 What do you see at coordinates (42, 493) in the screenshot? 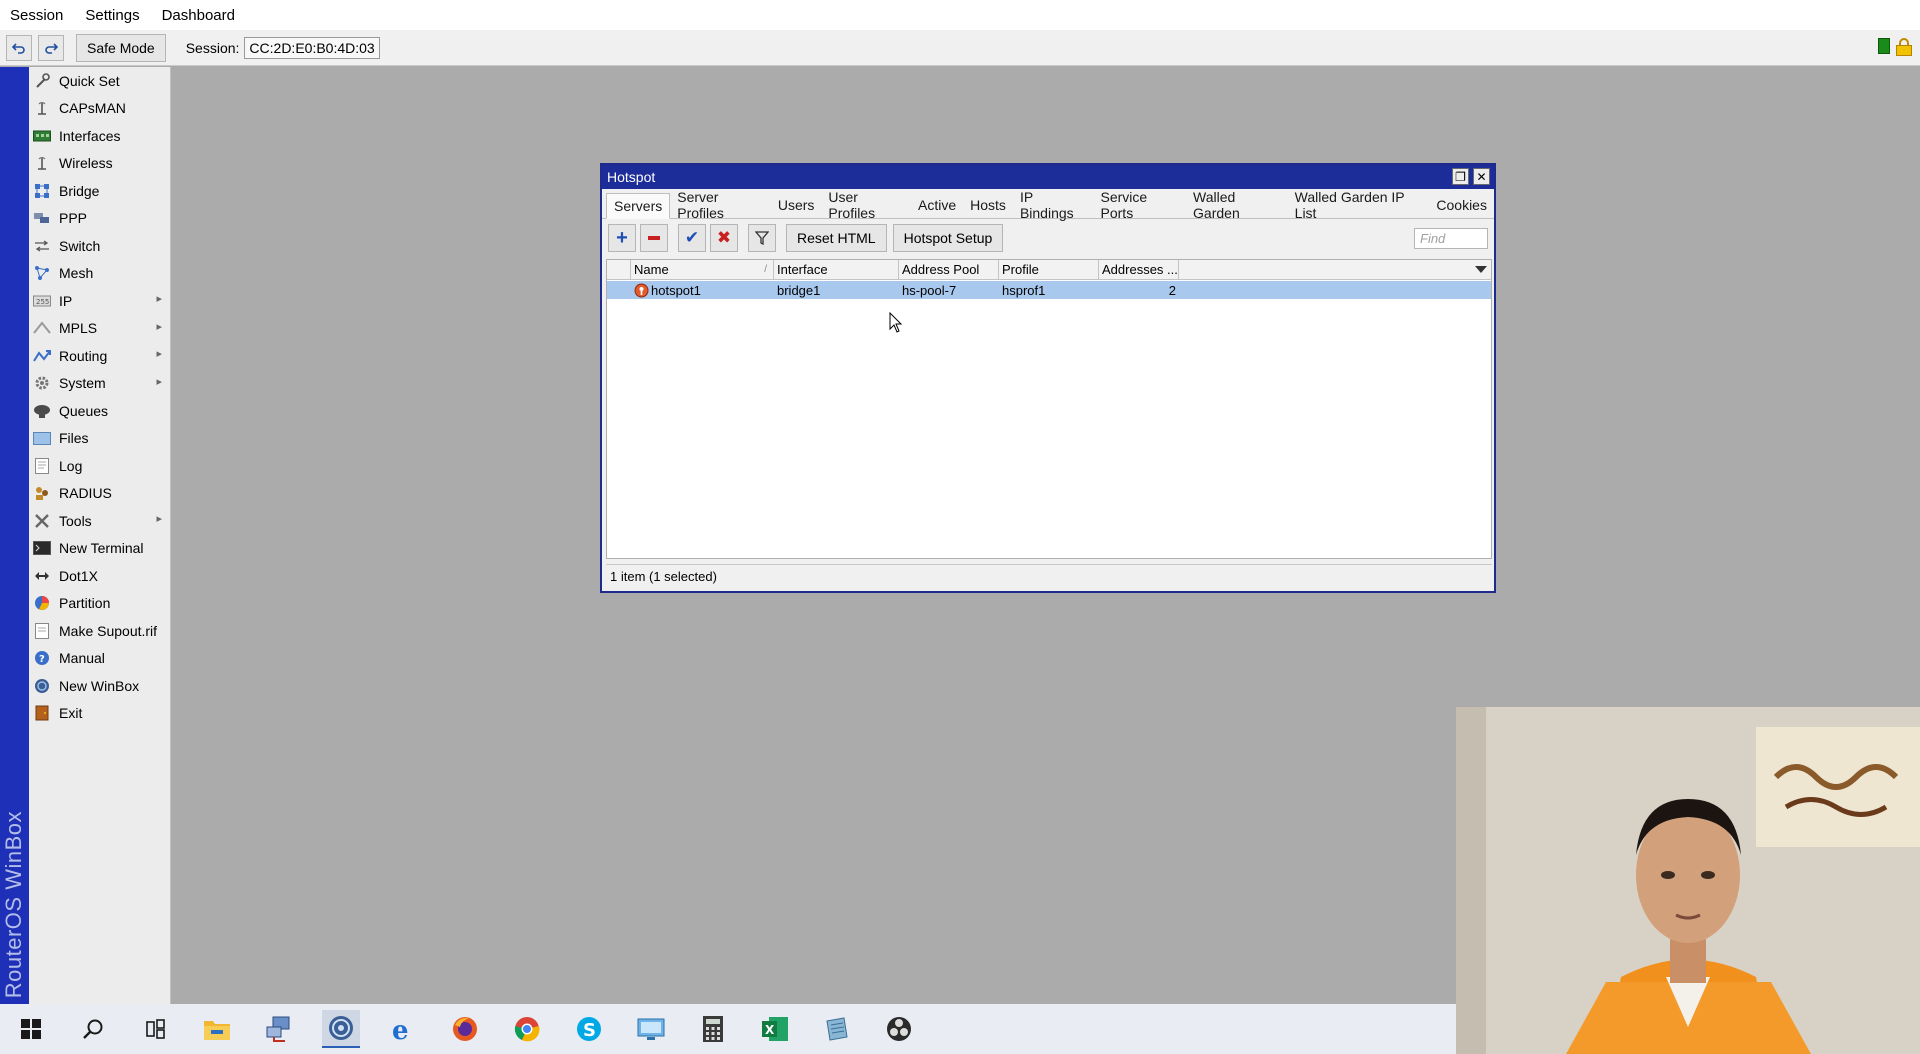
I see `radius-icon` at bounding box center [42, 493].